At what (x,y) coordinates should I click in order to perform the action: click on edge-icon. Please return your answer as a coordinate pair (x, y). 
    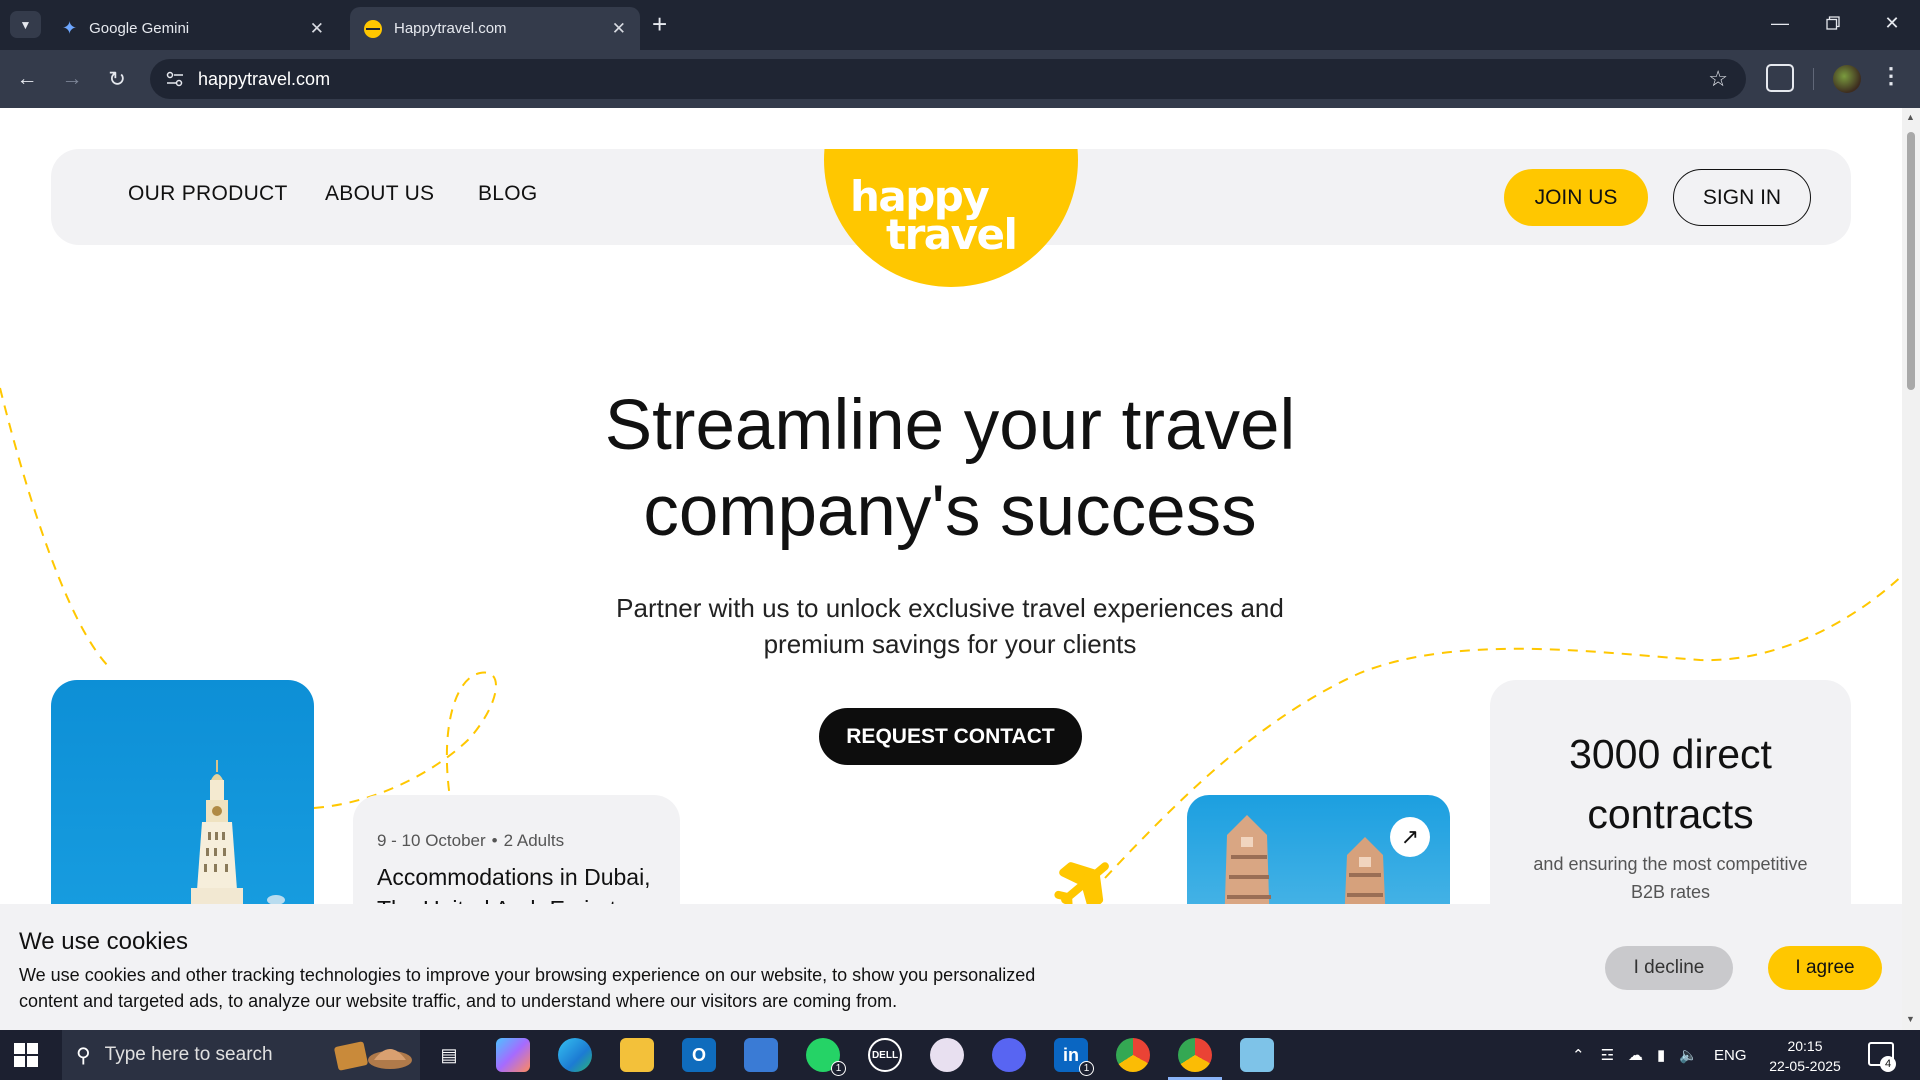
    Looking at the image, I should click on (575, 1055).